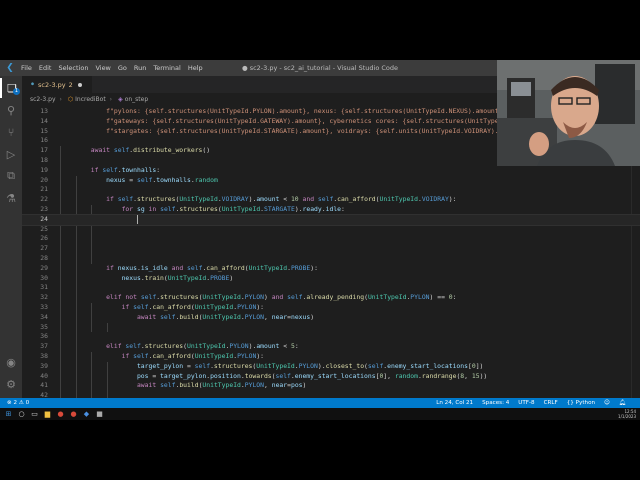 The image size is (640, 480). I want to click on tab-label: sc2-3.py, so click(52, 84).